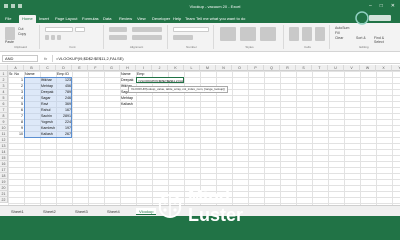  I want to click on autosum-button: AutoSum, so click(342, 28).